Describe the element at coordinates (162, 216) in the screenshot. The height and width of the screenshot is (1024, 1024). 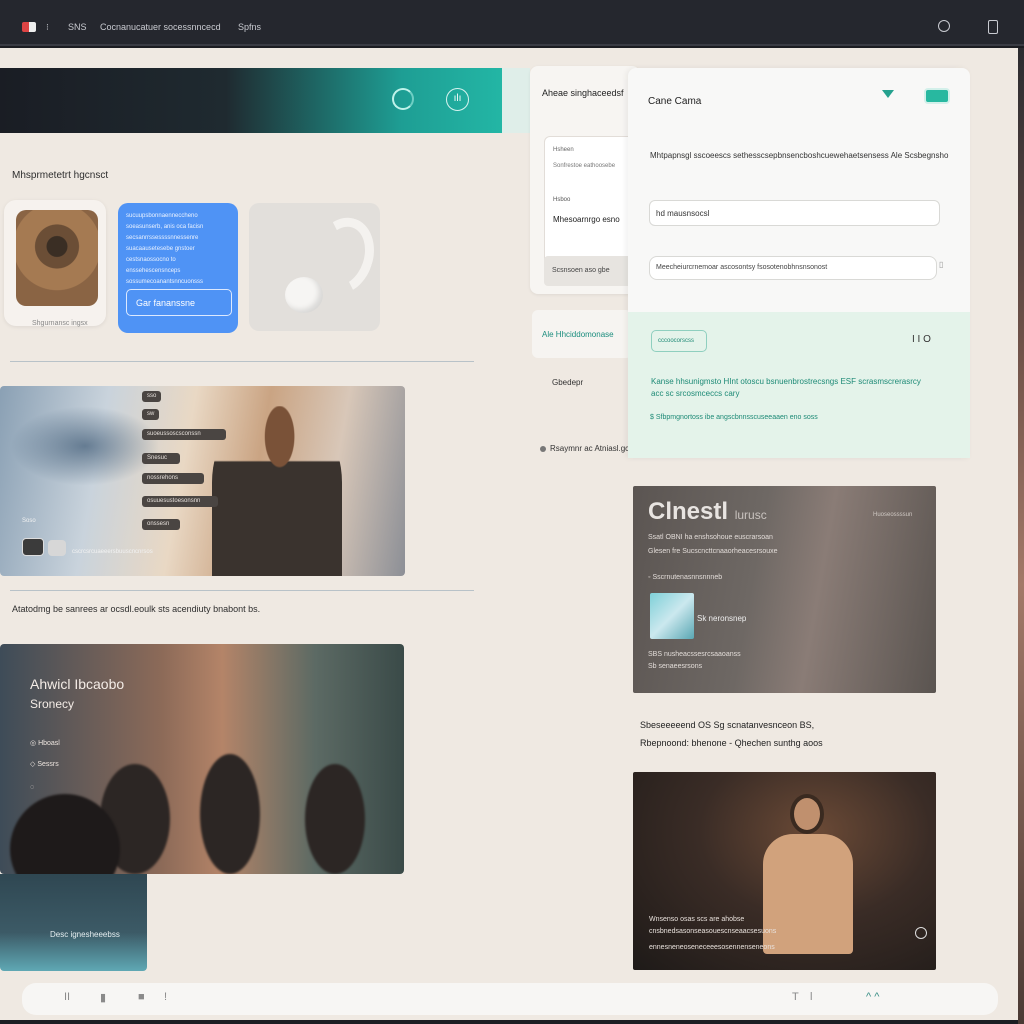
I see `info-line: sucuupsbonnaenneccheno` at that location.